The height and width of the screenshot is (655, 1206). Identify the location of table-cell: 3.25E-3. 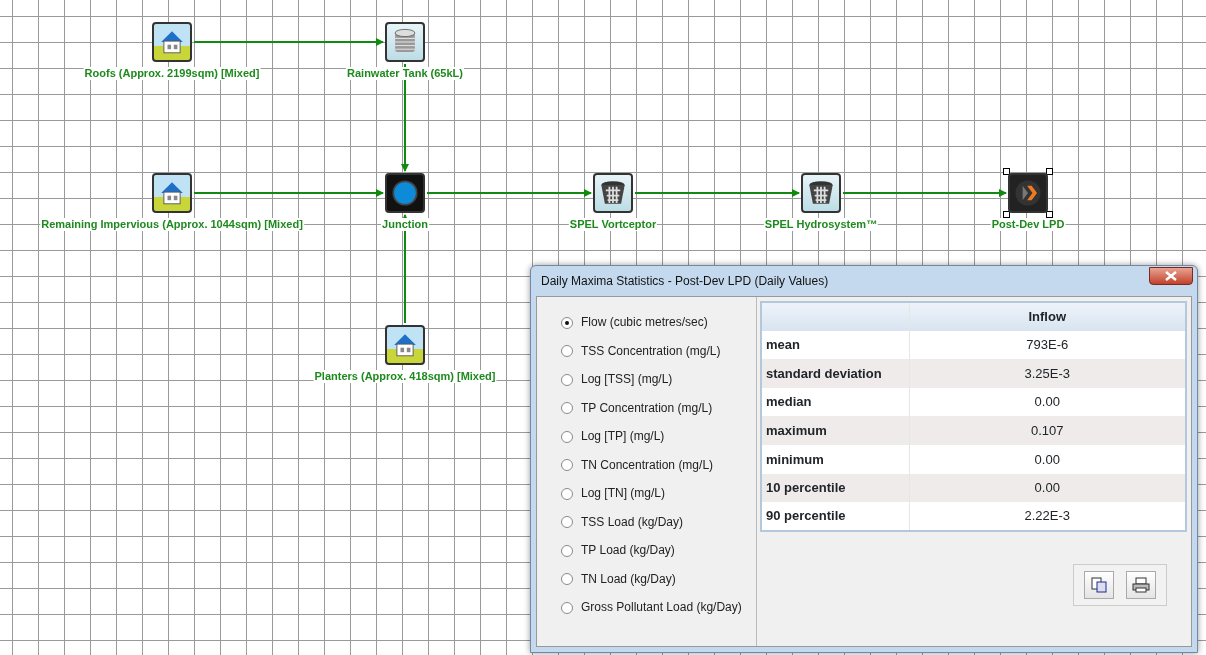
(1047, 373).